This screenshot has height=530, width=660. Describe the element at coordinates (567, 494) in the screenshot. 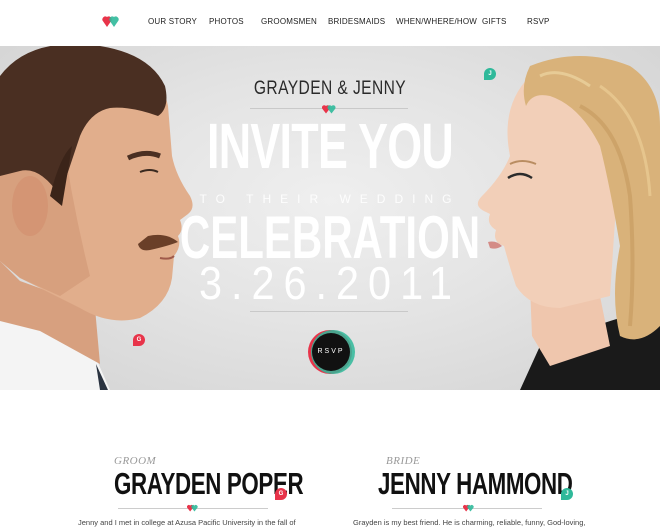

I see `bride-name-tag-icon: J` at that location.